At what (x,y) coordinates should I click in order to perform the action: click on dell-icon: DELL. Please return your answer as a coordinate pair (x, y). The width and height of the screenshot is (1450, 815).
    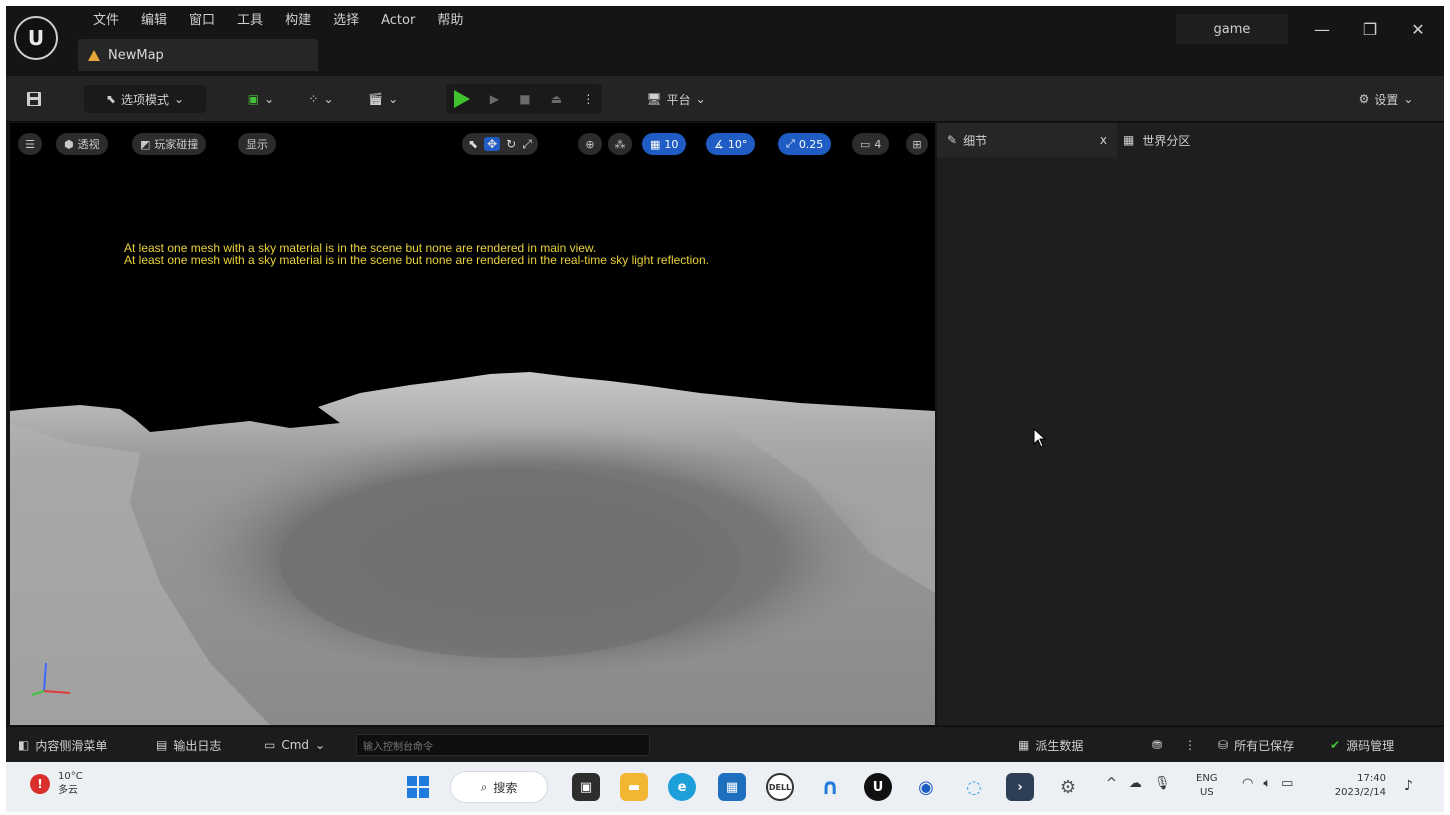
    Looking at the image, I should click on (780, 787).